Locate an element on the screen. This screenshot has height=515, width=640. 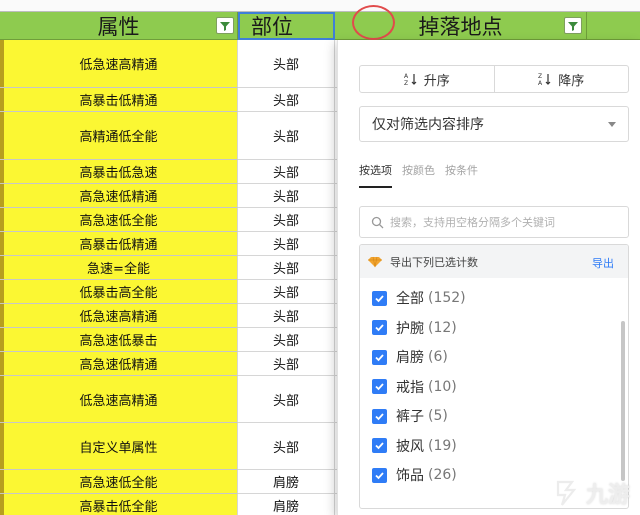
attribute-cell: 自定义单属性 is located at coordinates (119, 446).